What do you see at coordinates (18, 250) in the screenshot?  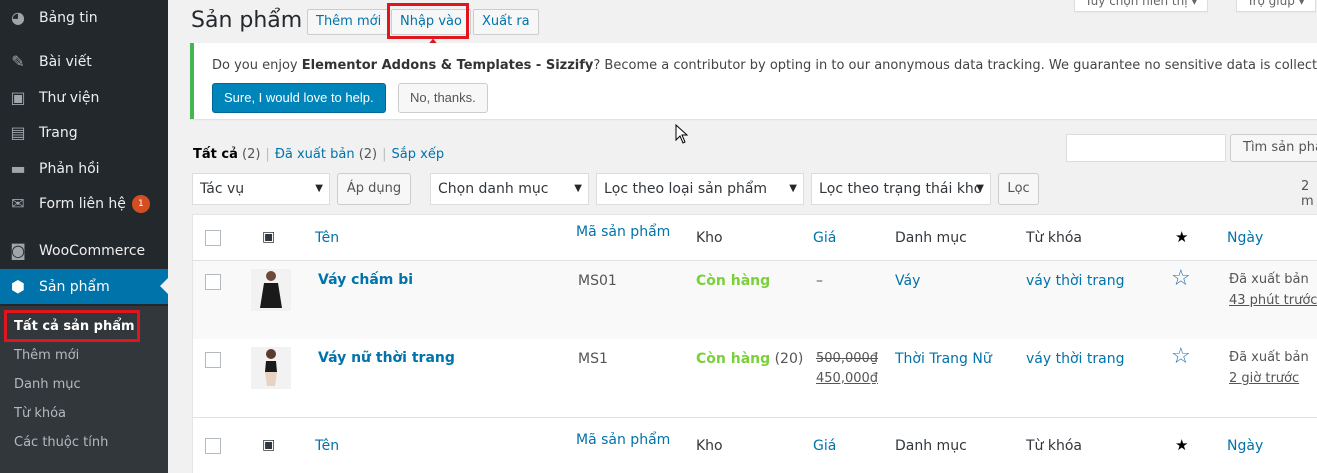 I see `woo-icon: ◙` at bounding box center [18, 250].